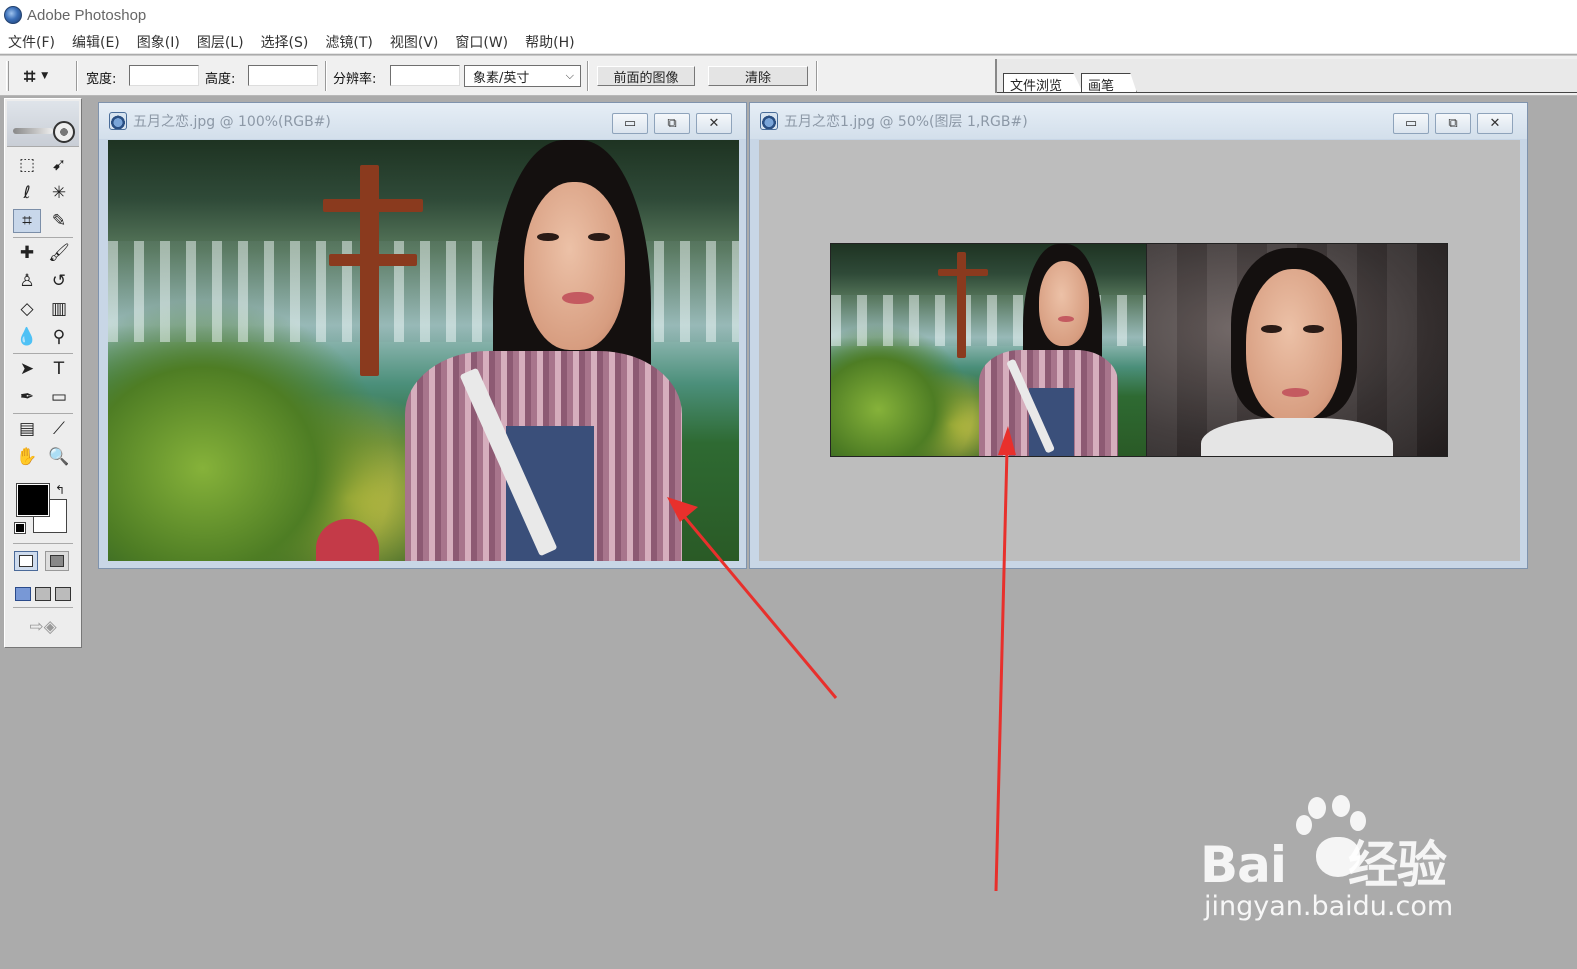  What do you see at coordinates (220, 42) in the screenshot?
I see `menu-layer: 图层(L)` at bounding box center [220, 42].